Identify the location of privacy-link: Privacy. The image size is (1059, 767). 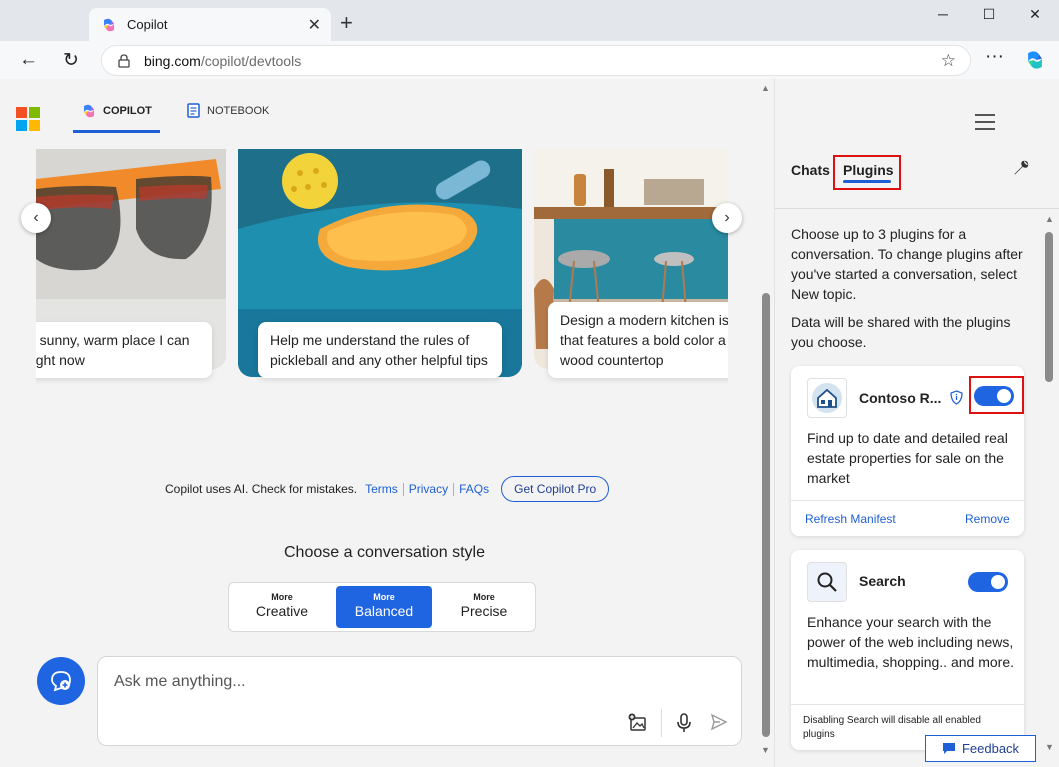
(428, 489).